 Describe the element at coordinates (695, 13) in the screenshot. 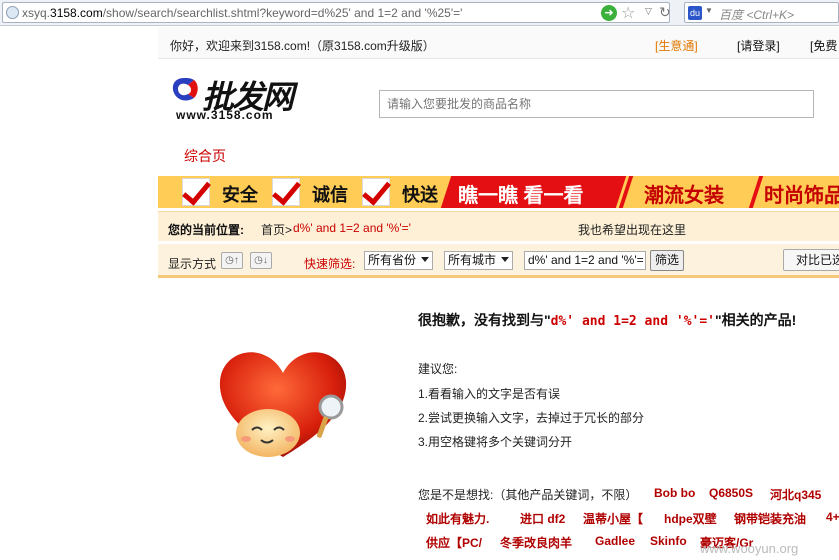

I see `baidu-paw-icon: du` at that location.